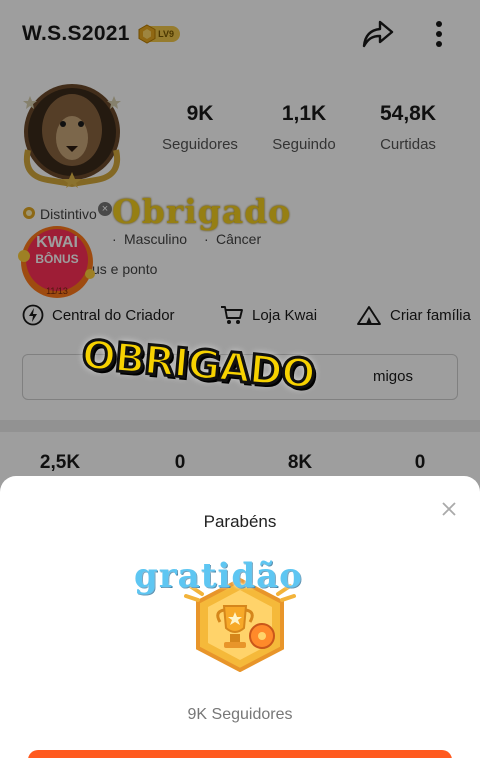  What do you see at coordinates (240, 521) in the screenshot?
I see `sheet-title: Parabéns` at bounding box center [240, 521].